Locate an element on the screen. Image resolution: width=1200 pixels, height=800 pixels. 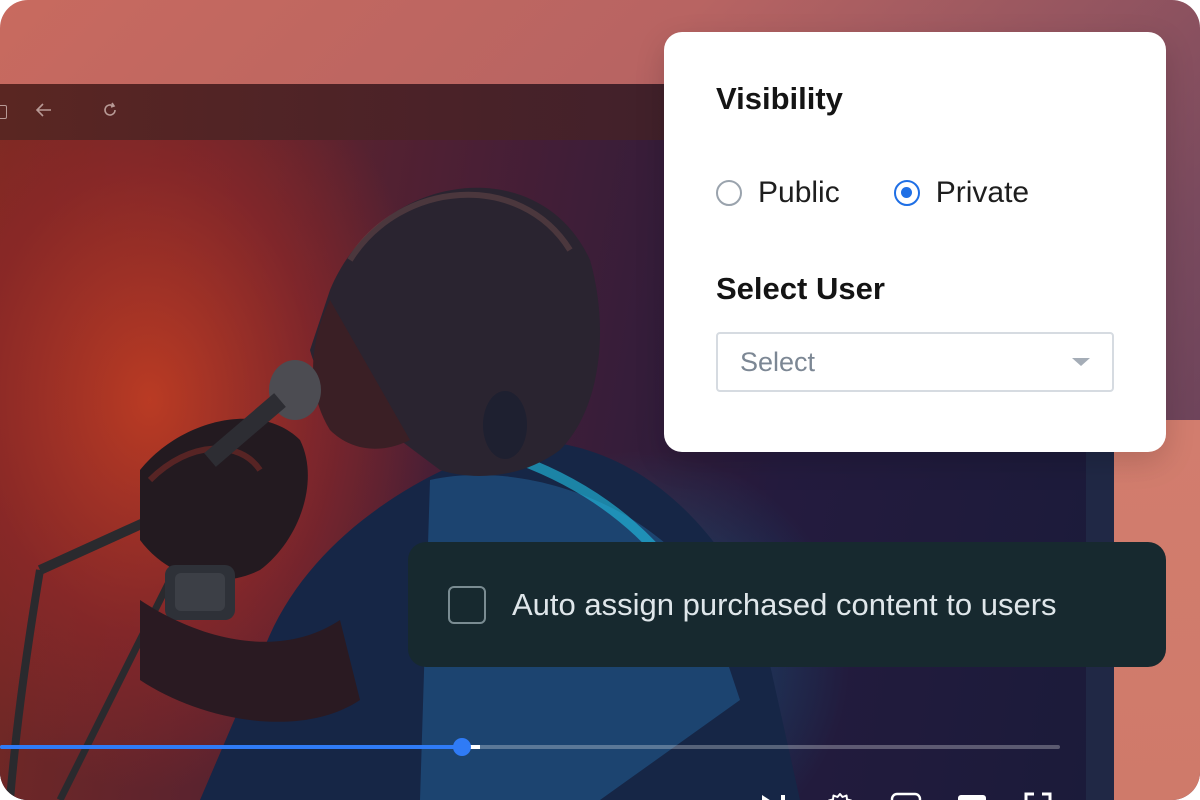
player-controls is located at coordinates (906, 794).